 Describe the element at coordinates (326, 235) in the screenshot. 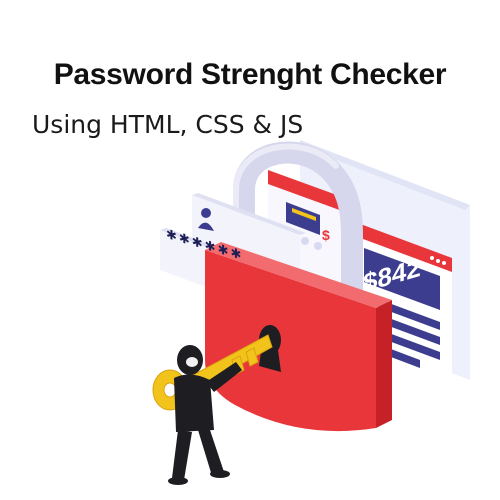

I see `partial-amount-text: $` at that location.